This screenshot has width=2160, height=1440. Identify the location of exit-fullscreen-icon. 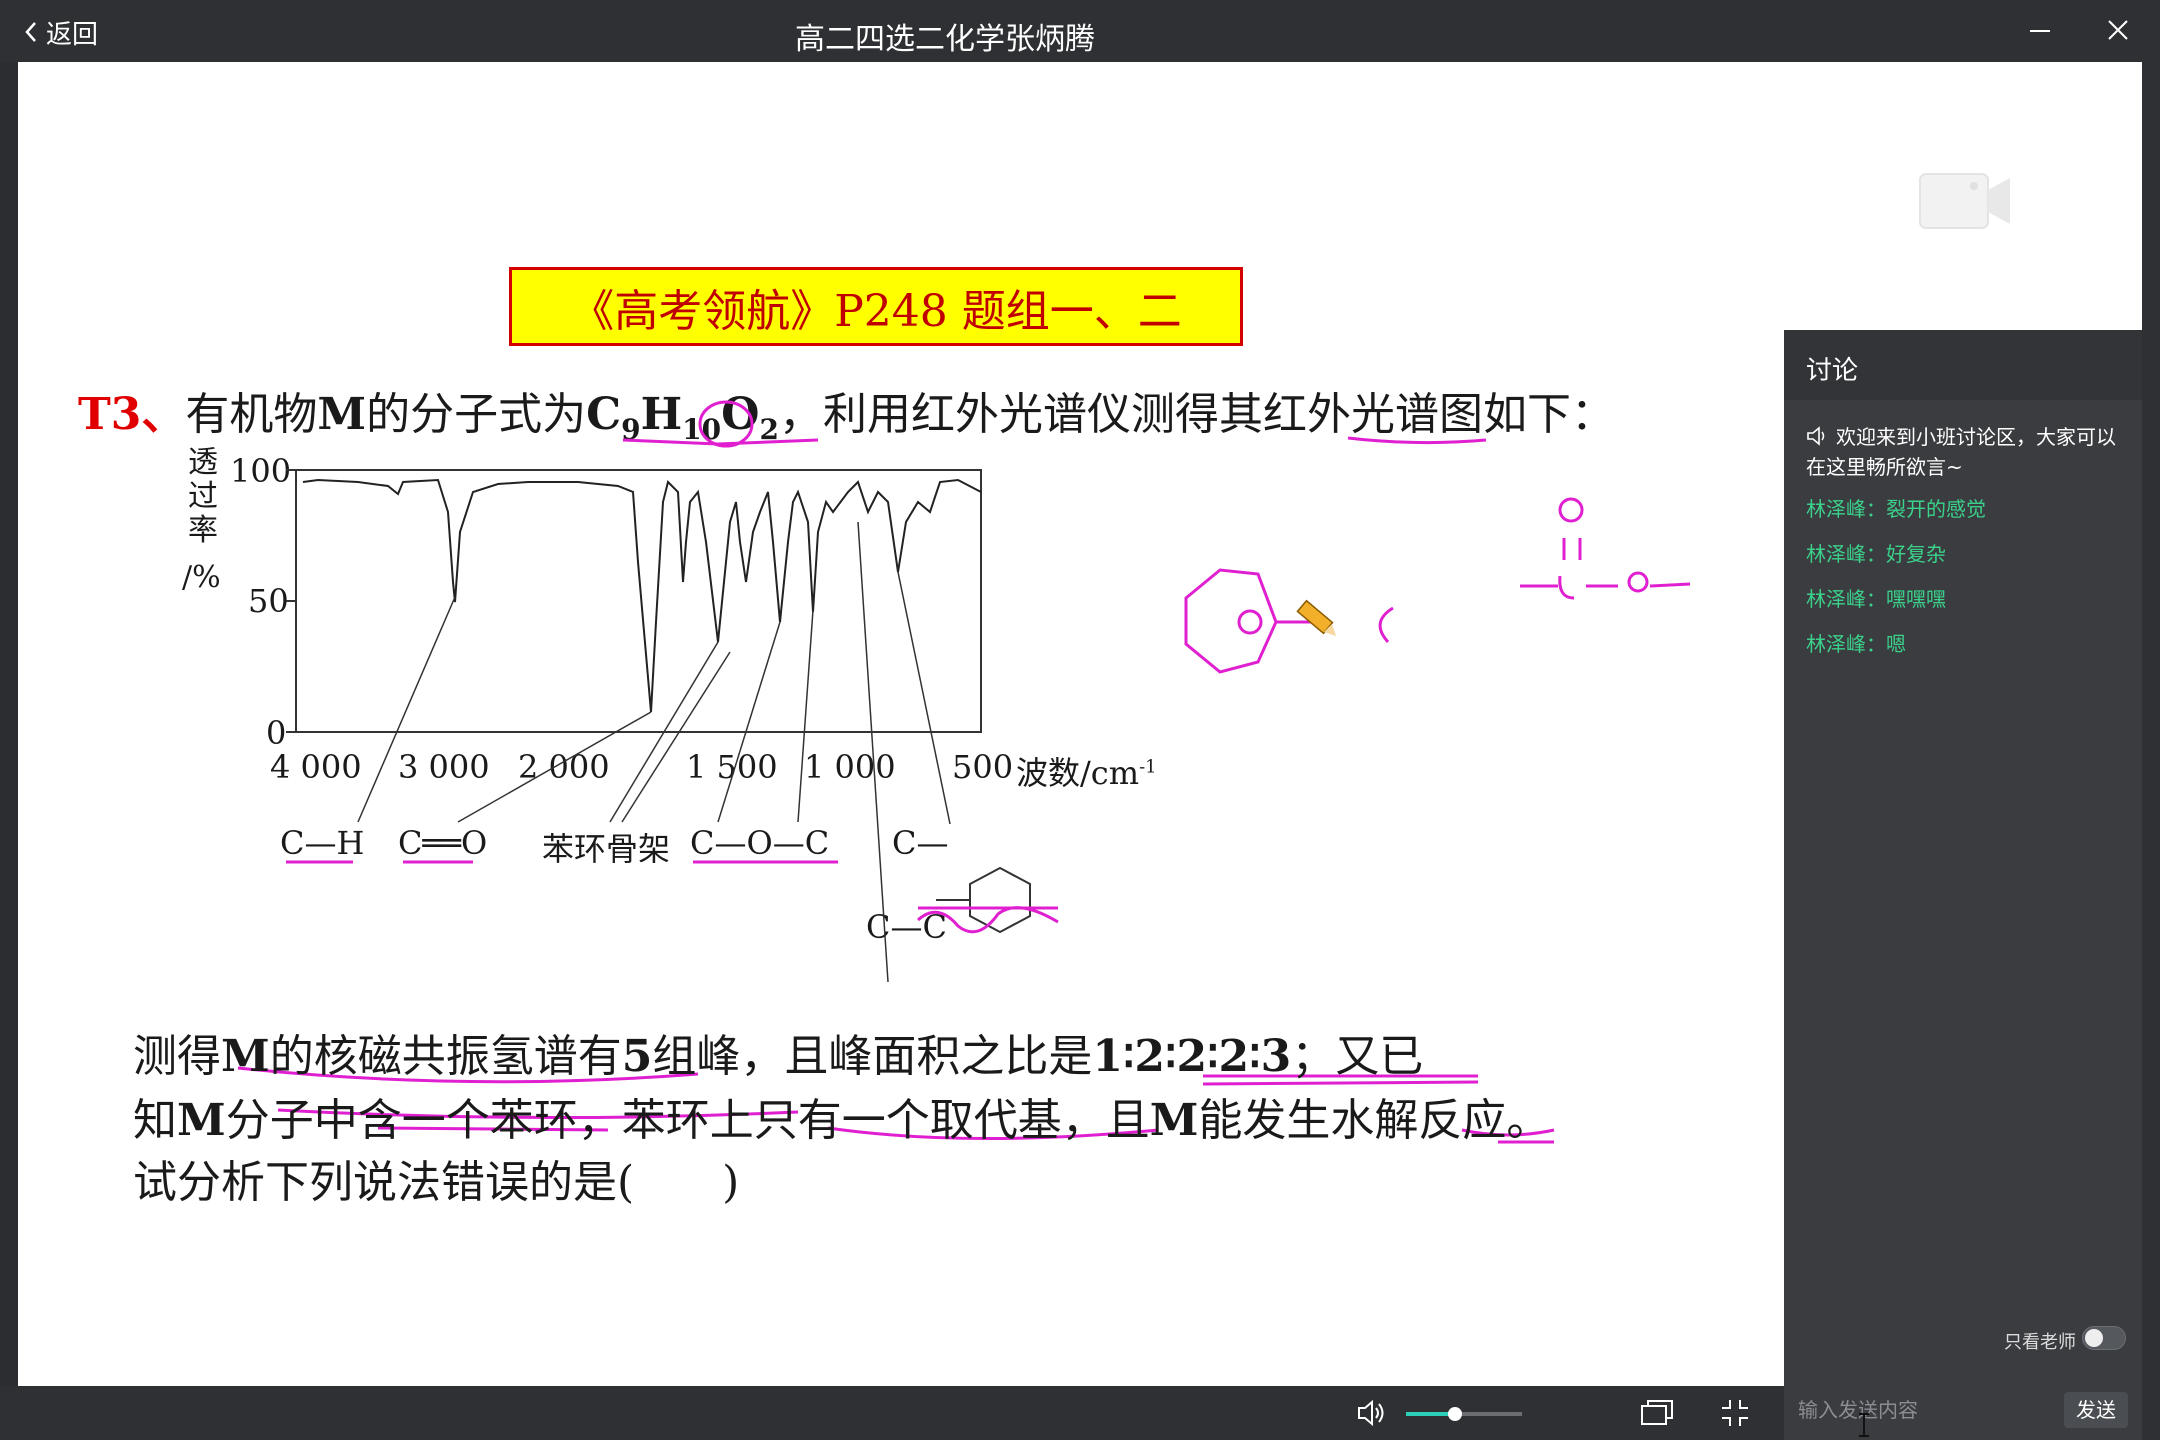
(1735, 1413).